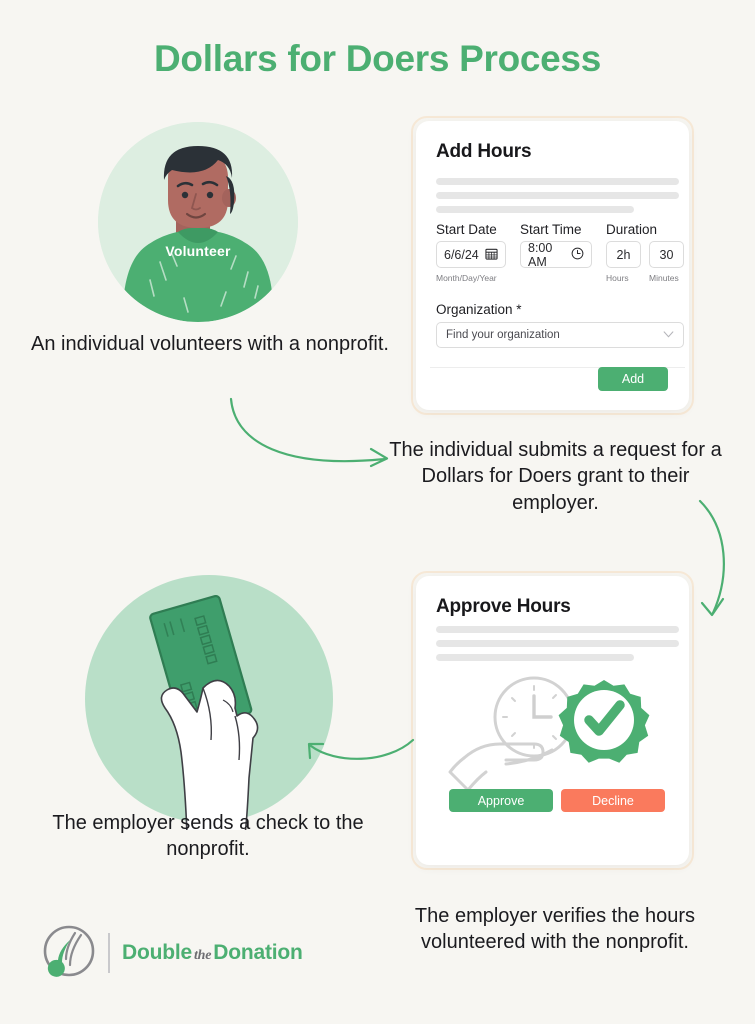 The height and width of the screenshot is (1024, 755). I want to click on volunteer-shirt-label: Volunteer, so click(198, 251).